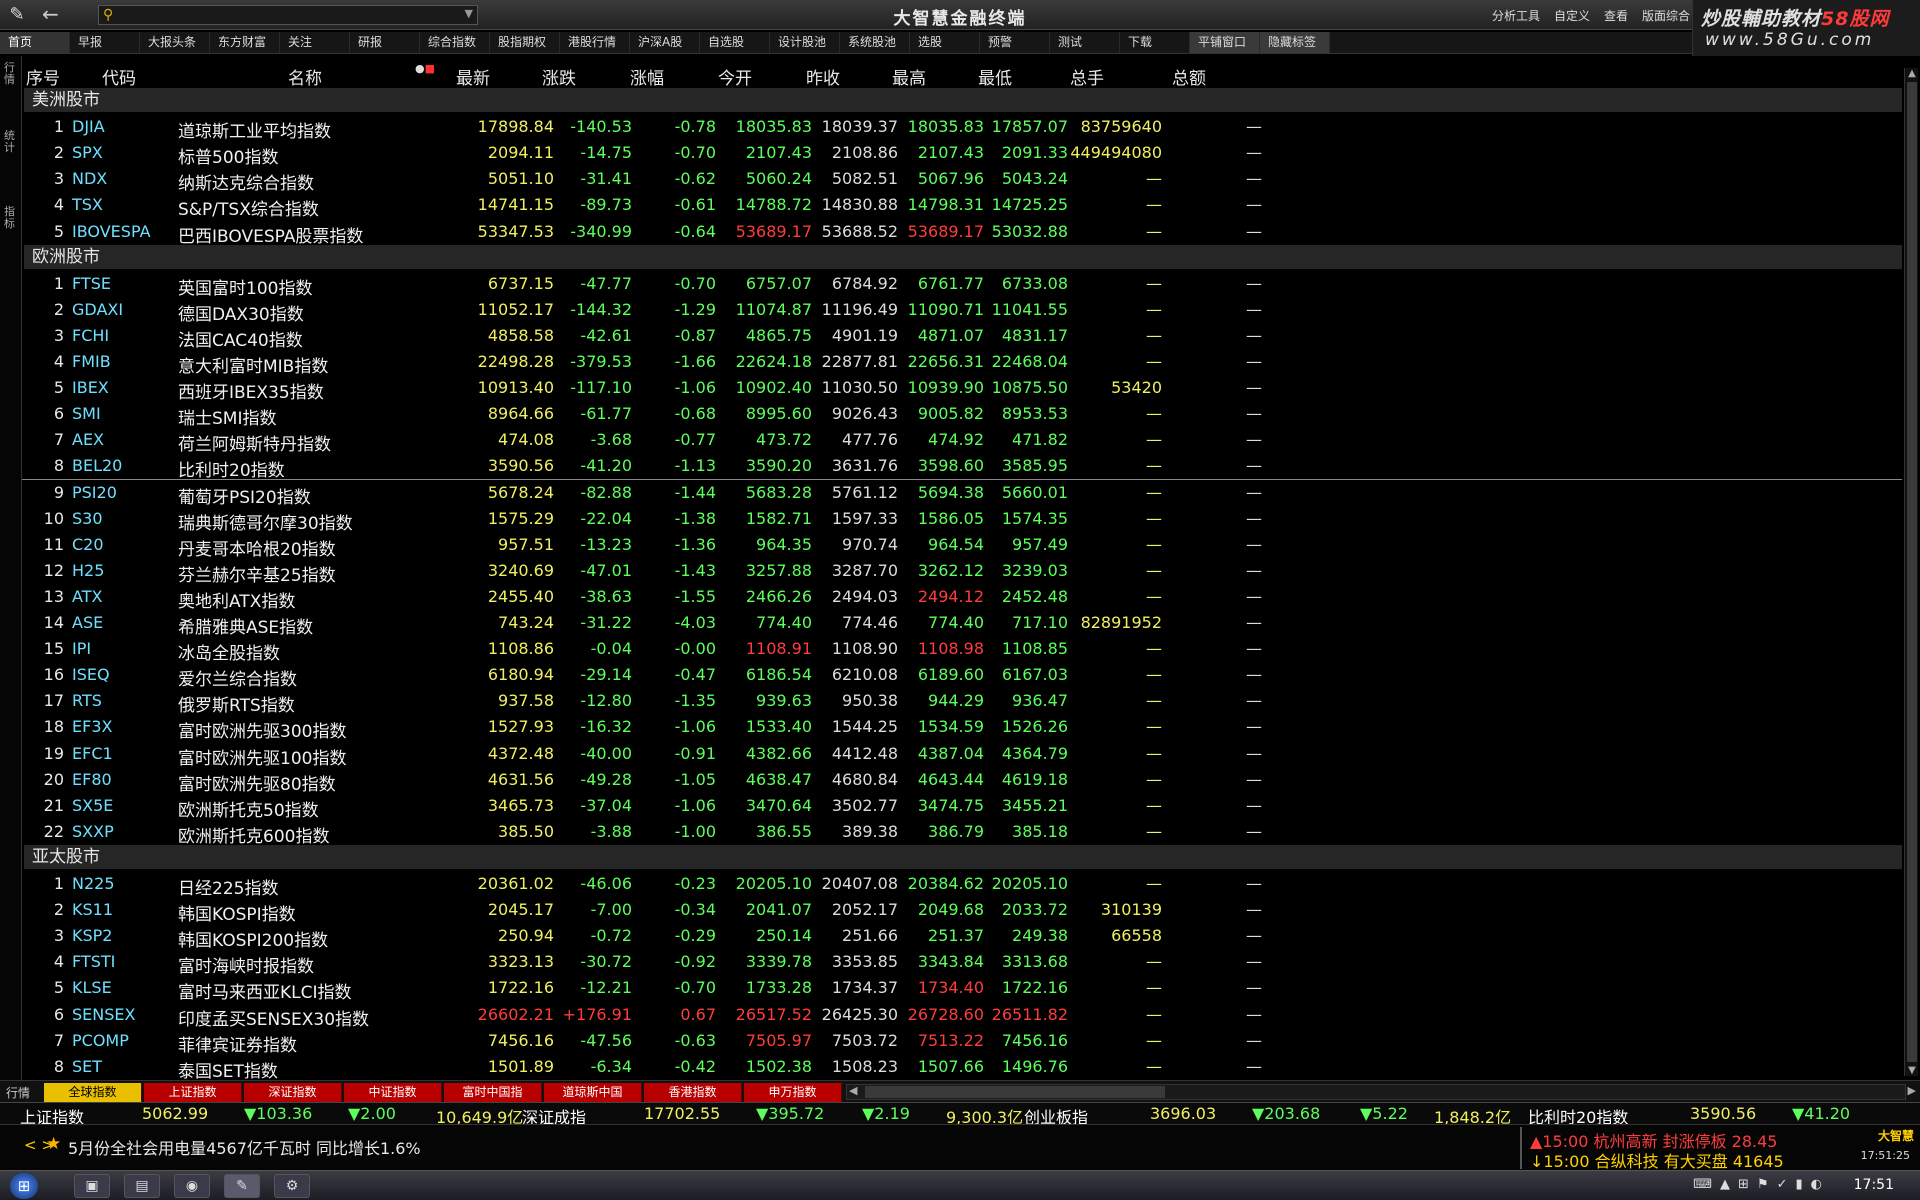 The height and width of the screenshot is (1200, 1920). Describe the element at coordinates (111, 231) in the screenshot. I see `row-code: IBOVESPA` at that location.